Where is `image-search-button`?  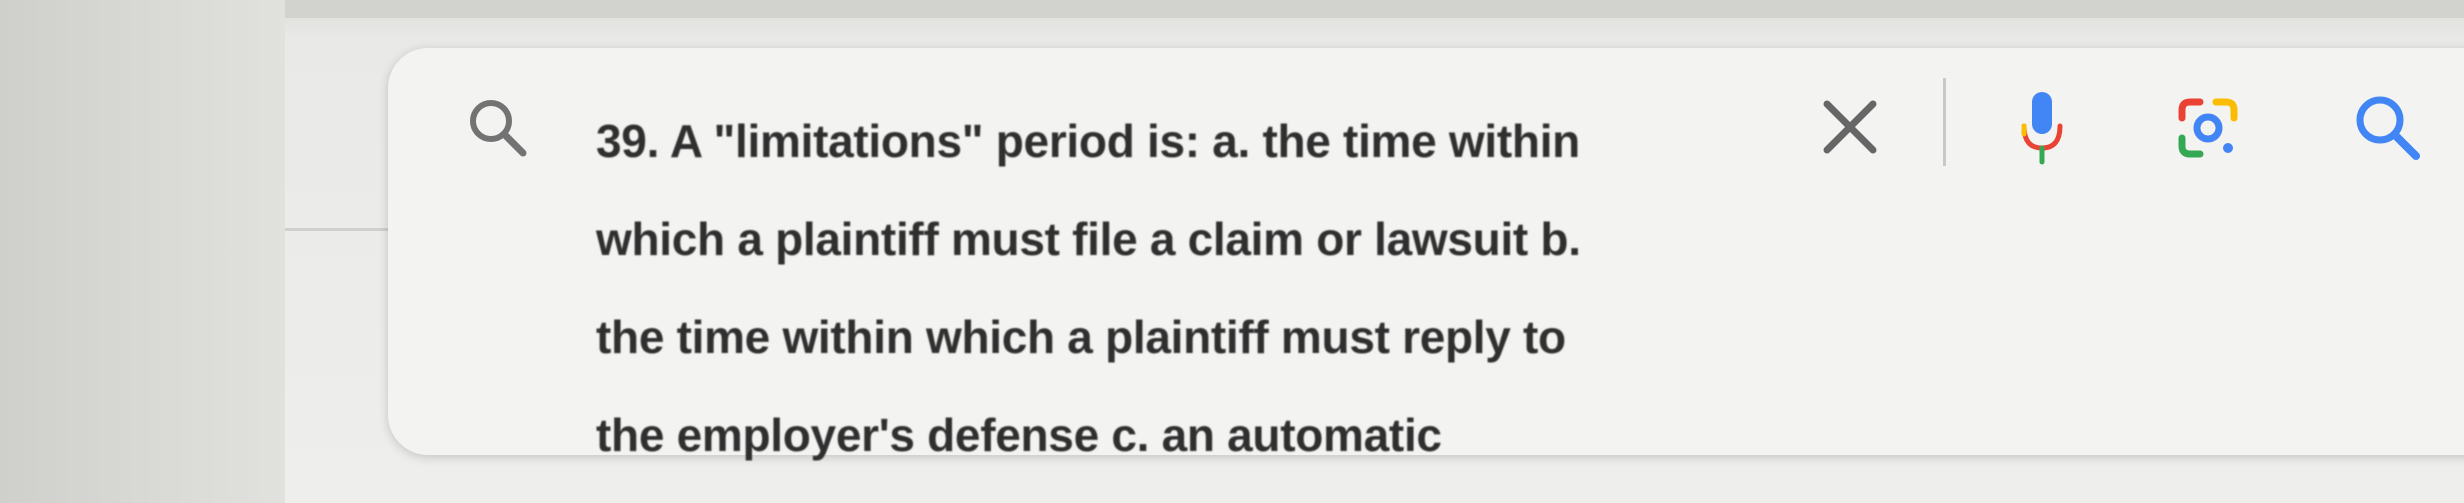 image-search-button is located at coordinates (2208, 128).